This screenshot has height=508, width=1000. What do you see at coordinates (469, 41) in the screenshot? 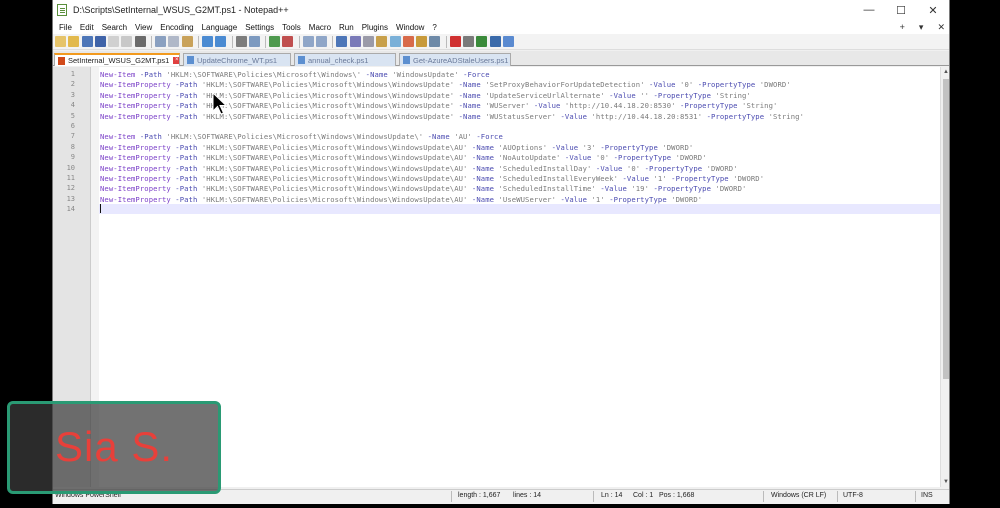
I see `stop-icon` at bounding box center [469, 41].